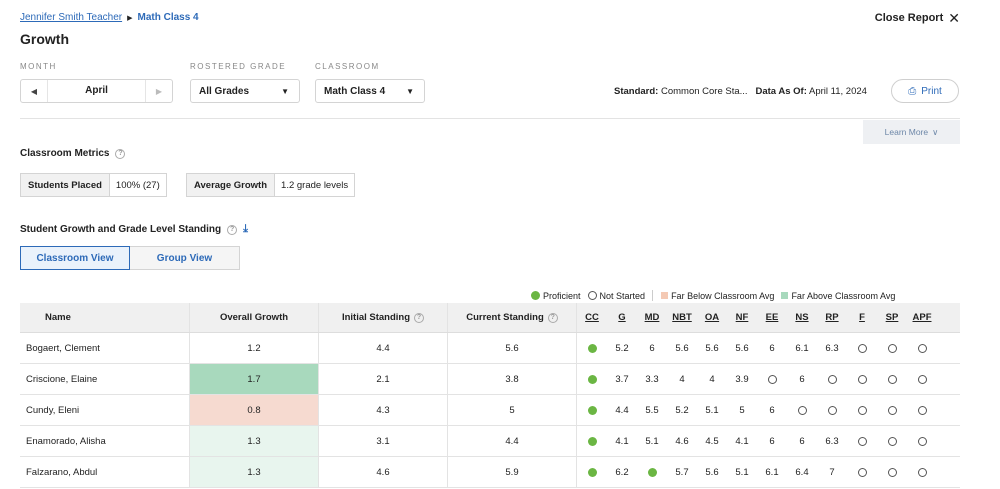 The width and height of the screenshot is (1000, 489). Describe the element at coordinates (271, 185) in the screenshot. I see `average-growth-metric: Average Growth 1.2 grade levels` at that location.